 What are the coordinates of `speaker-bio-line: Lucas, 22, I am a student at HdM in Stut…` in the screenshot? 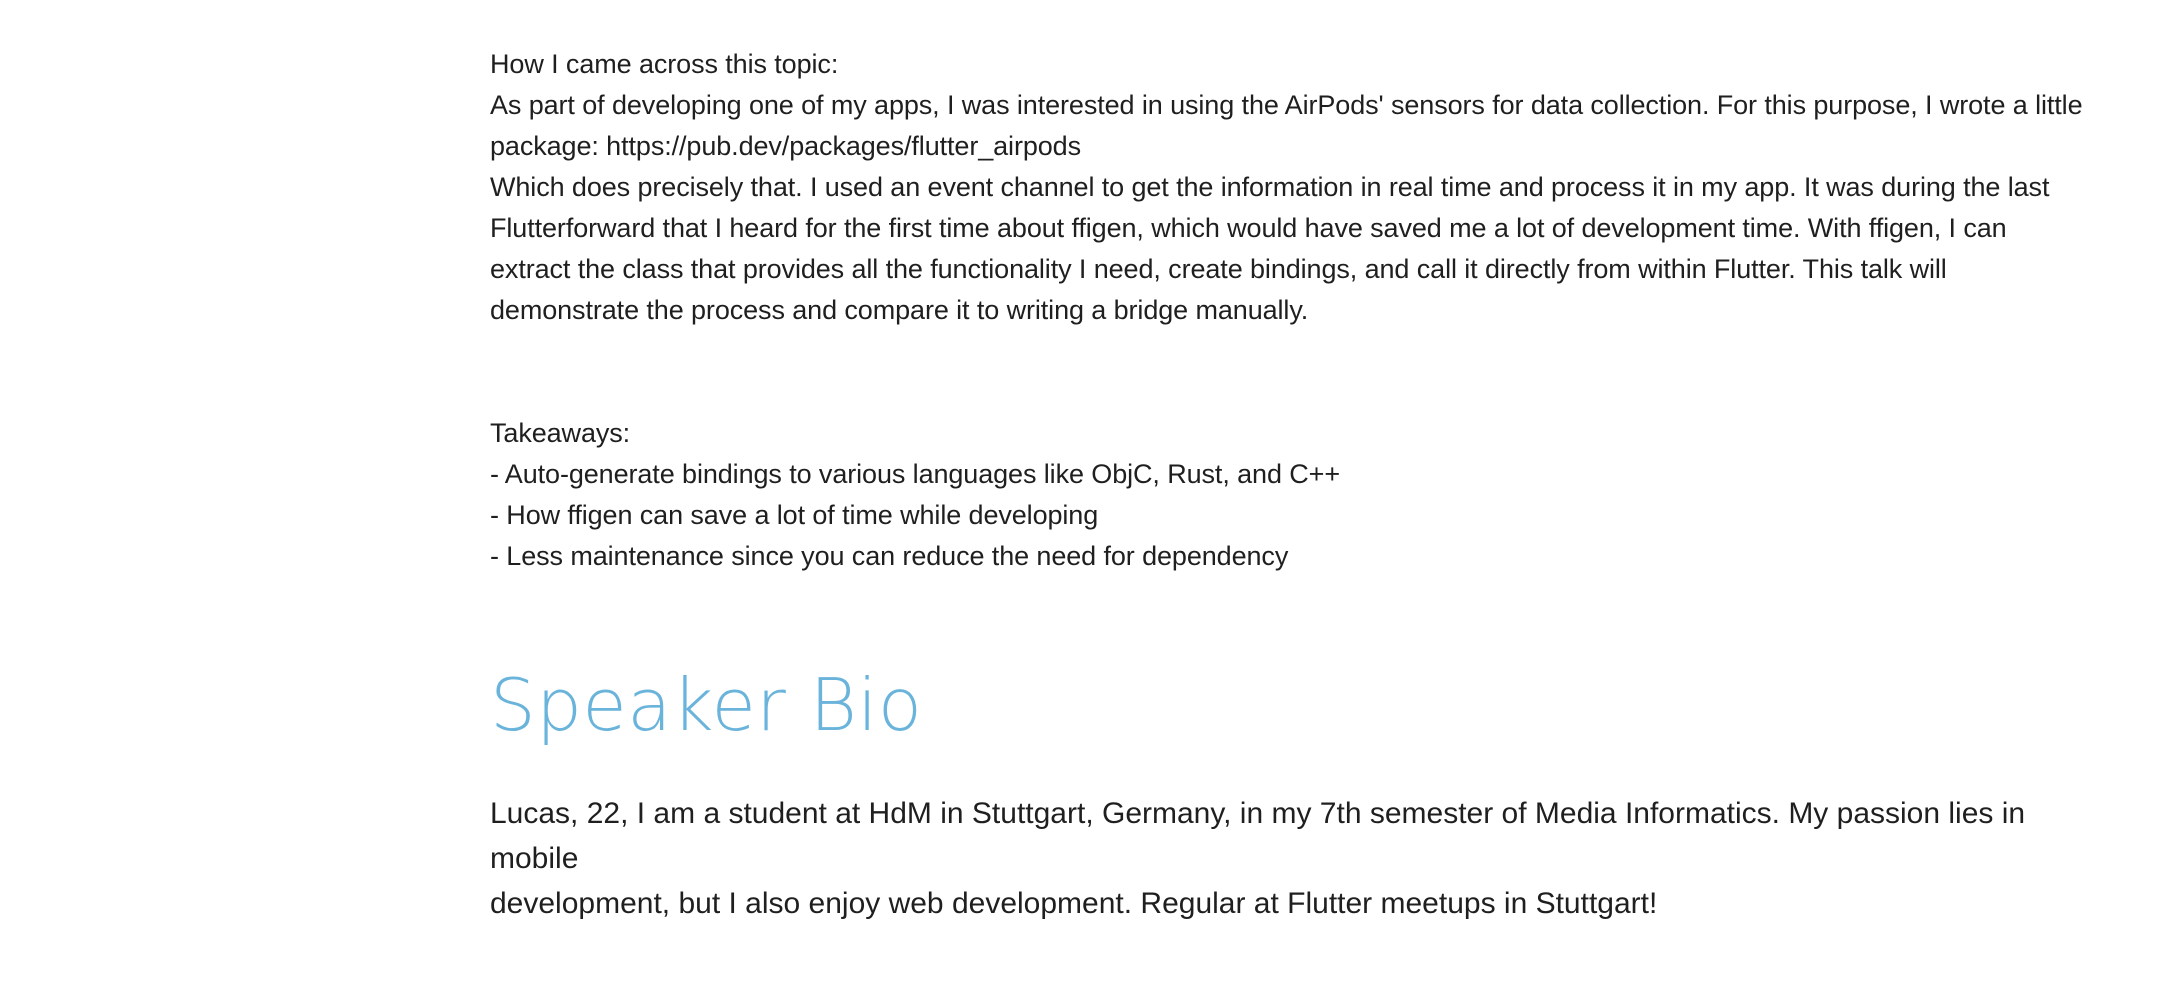 It's located at (1258, 836).